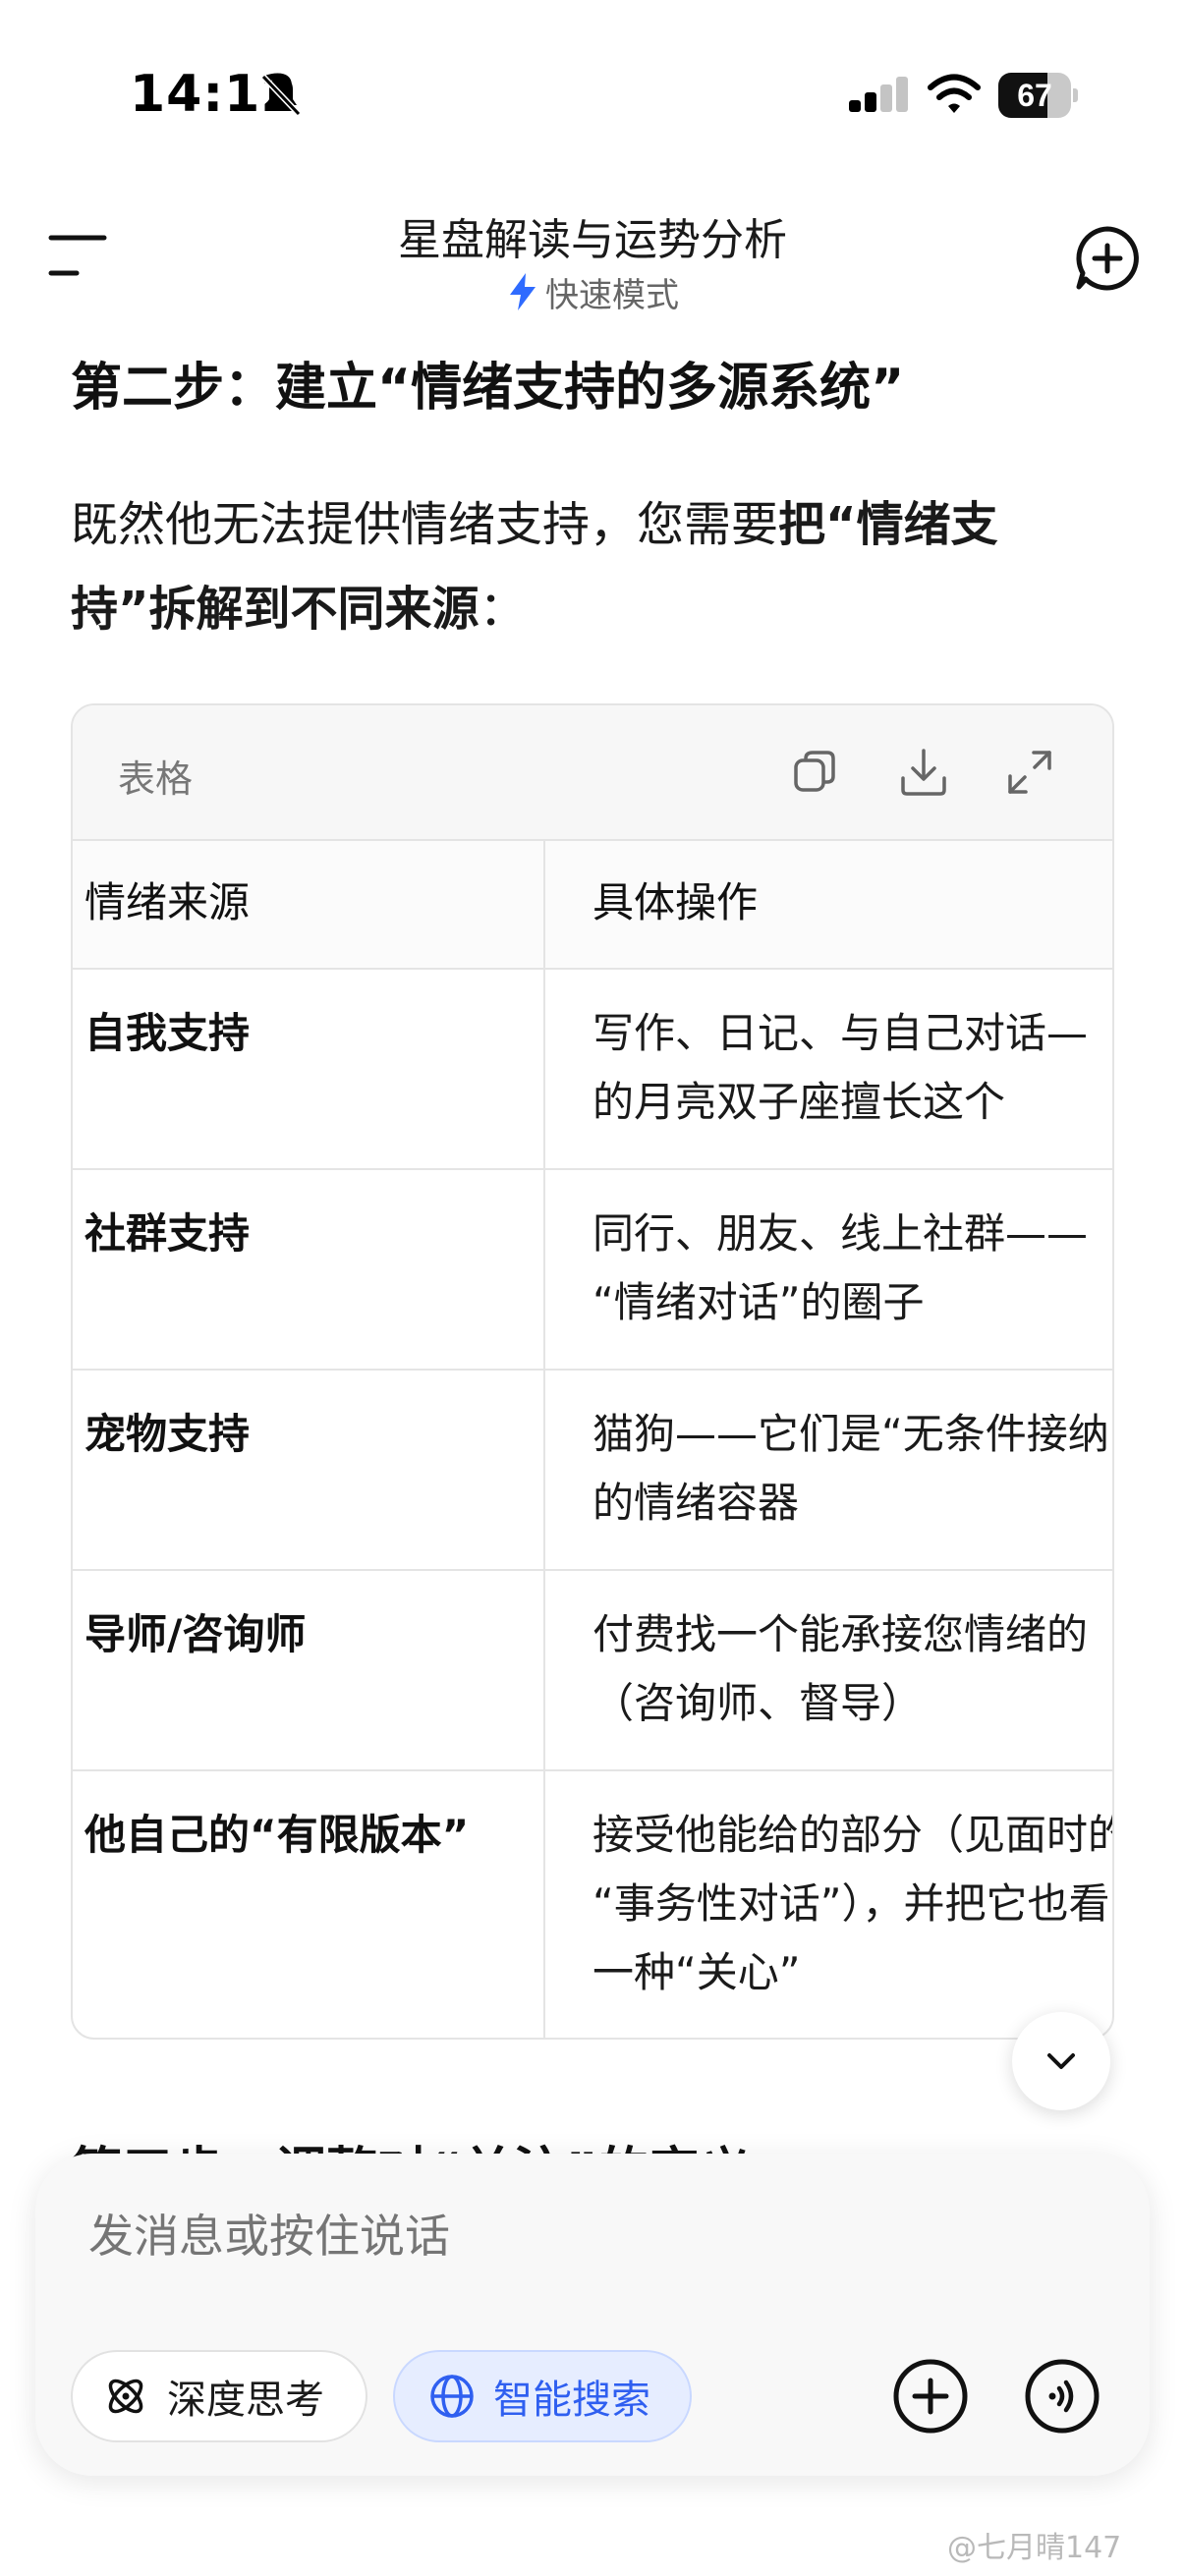  What do you see at coordinates (828, 1670) in the screenshot?
I see `table-cell-action: 付费找一个能承接您情绪的 （咨询师、督导）` at bounding box center [828, 1670].